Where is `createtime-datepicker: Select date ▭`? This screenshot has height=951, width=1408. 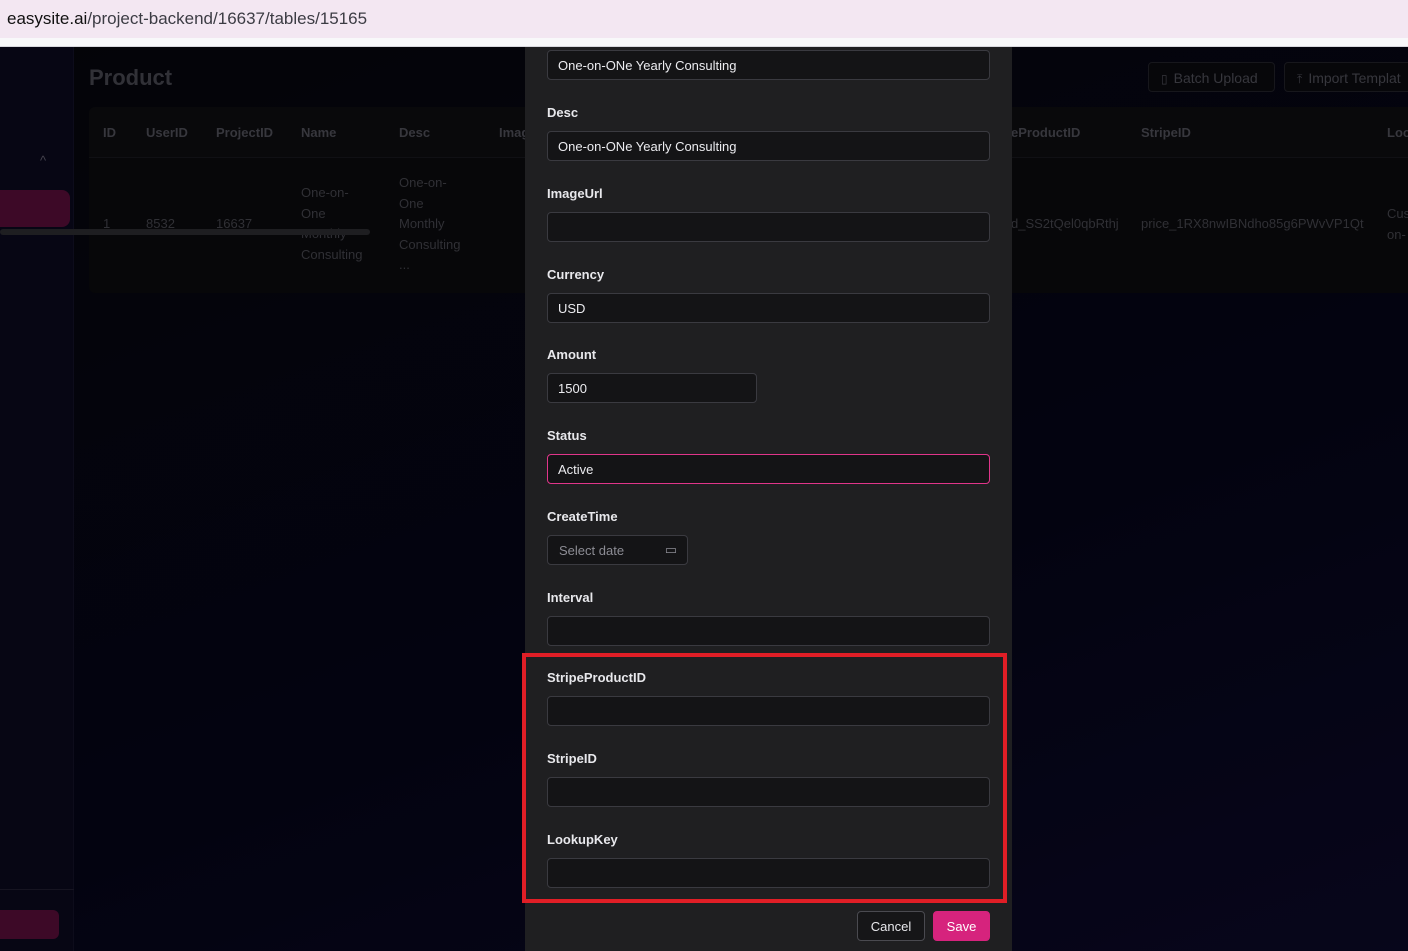 createtime-datepicker: Select date ▭ is located at coordinates (617, 550).